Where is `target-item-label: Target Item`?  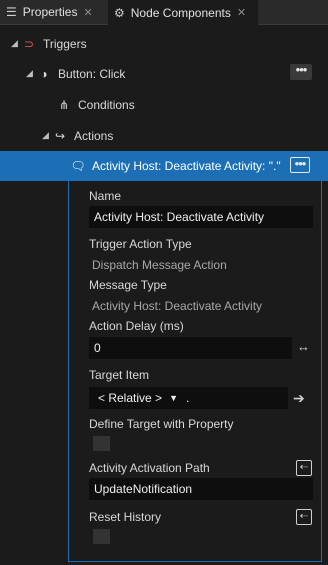 target-item-label: Target Item is located at coordinates (119, 375).